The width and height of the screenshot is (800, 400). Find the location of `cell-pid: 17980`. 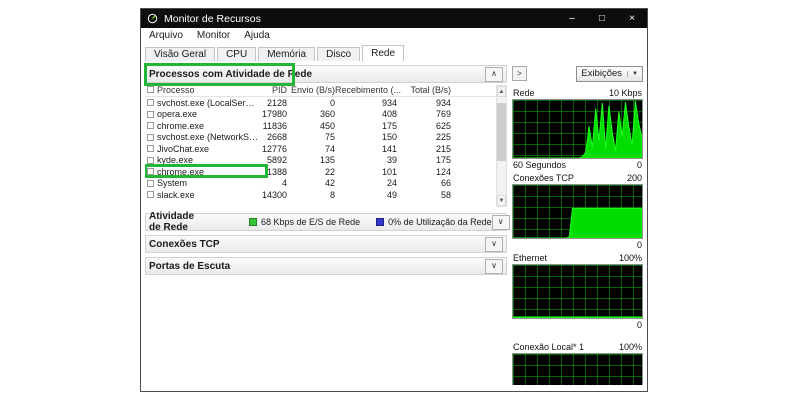

cell-pid: 17980 is located at coordinates (274, 114).